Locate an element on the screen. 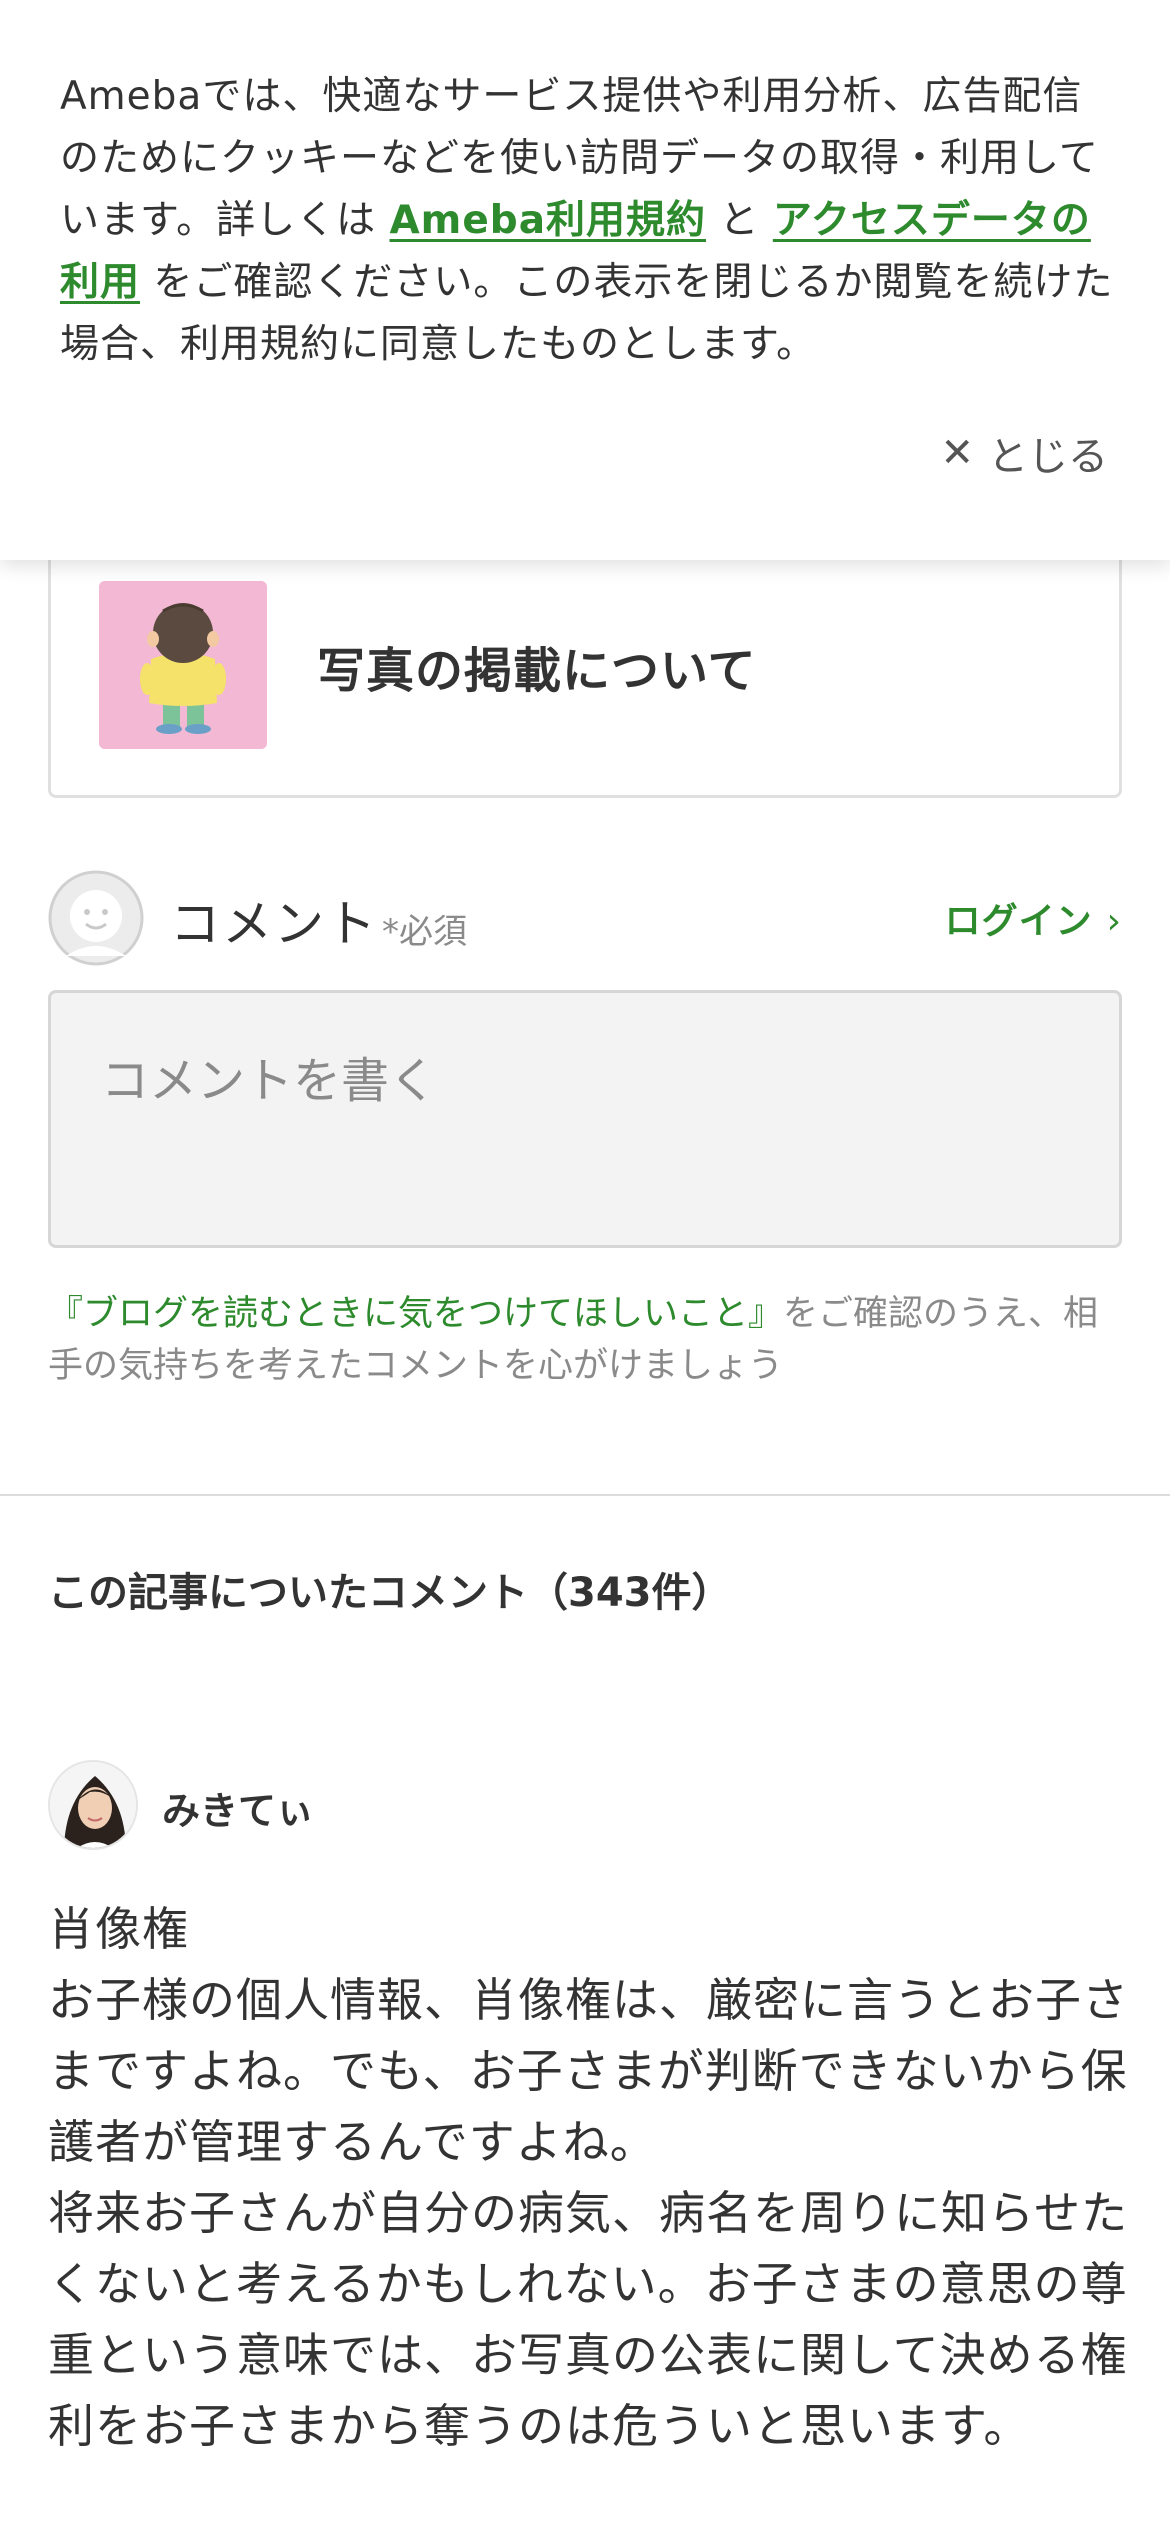  guideline-link: 『ブログを読むときに気をつけてほしいこと』 is located at coordinates (415, 1314).